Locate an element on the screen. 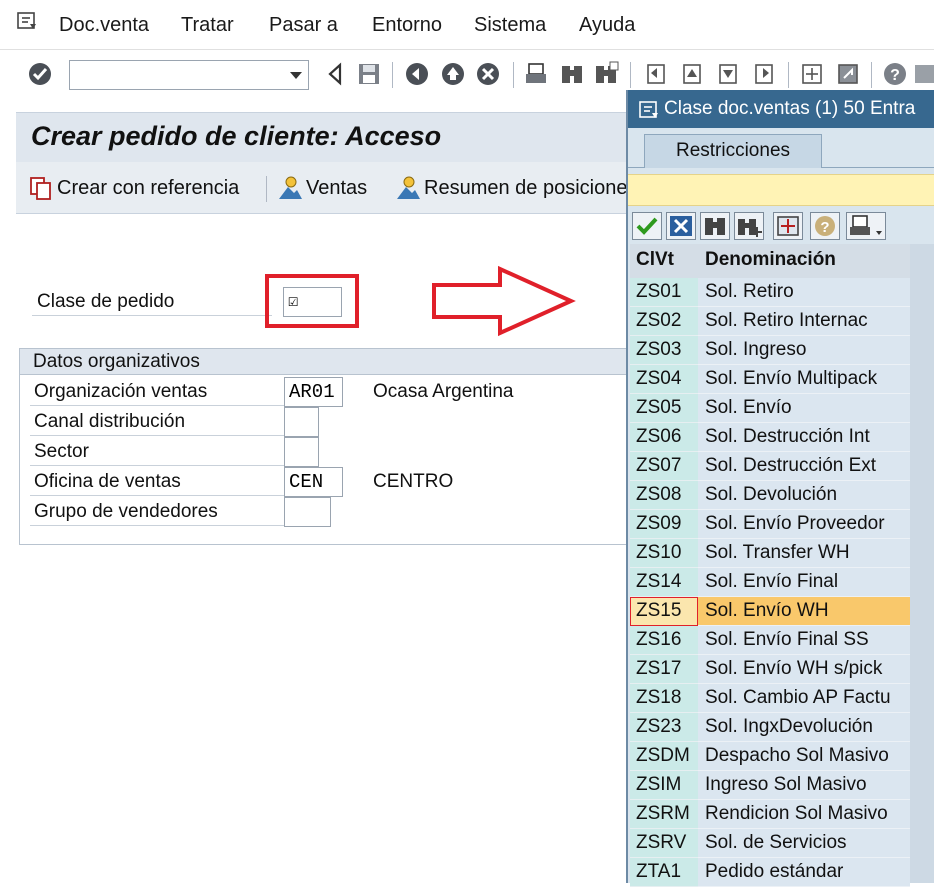  menu-ayuda: Ayuda is located at coordinates (607, 25).